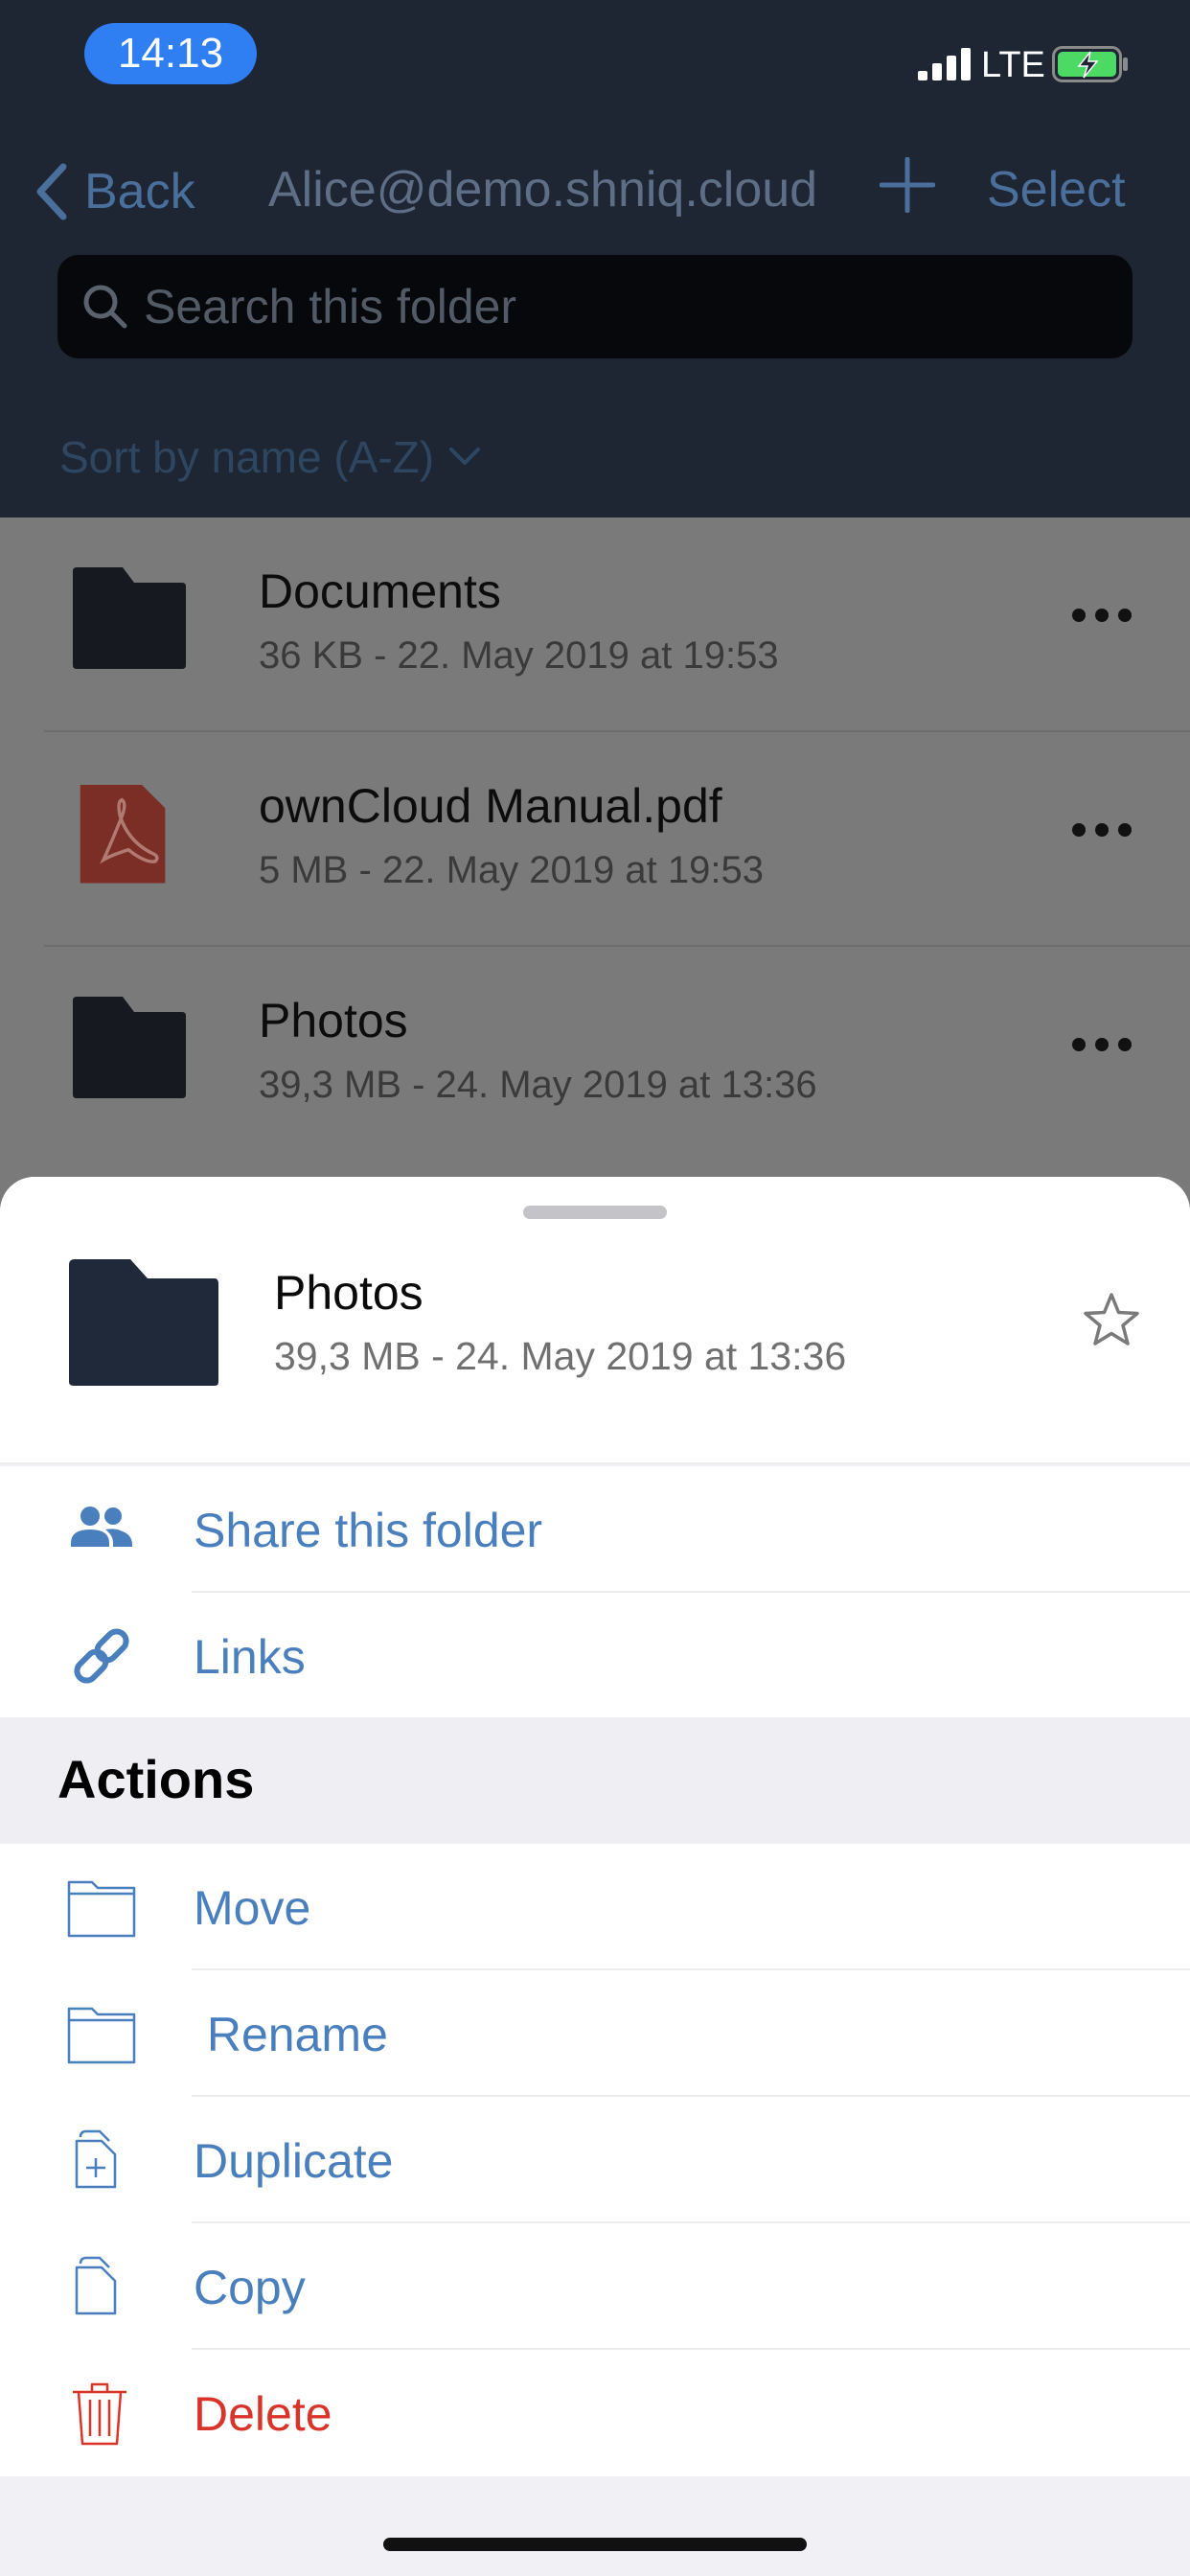 This screenshot has width=1190, height=2576. I want to click on file-name: Documents, so click(380, 591).